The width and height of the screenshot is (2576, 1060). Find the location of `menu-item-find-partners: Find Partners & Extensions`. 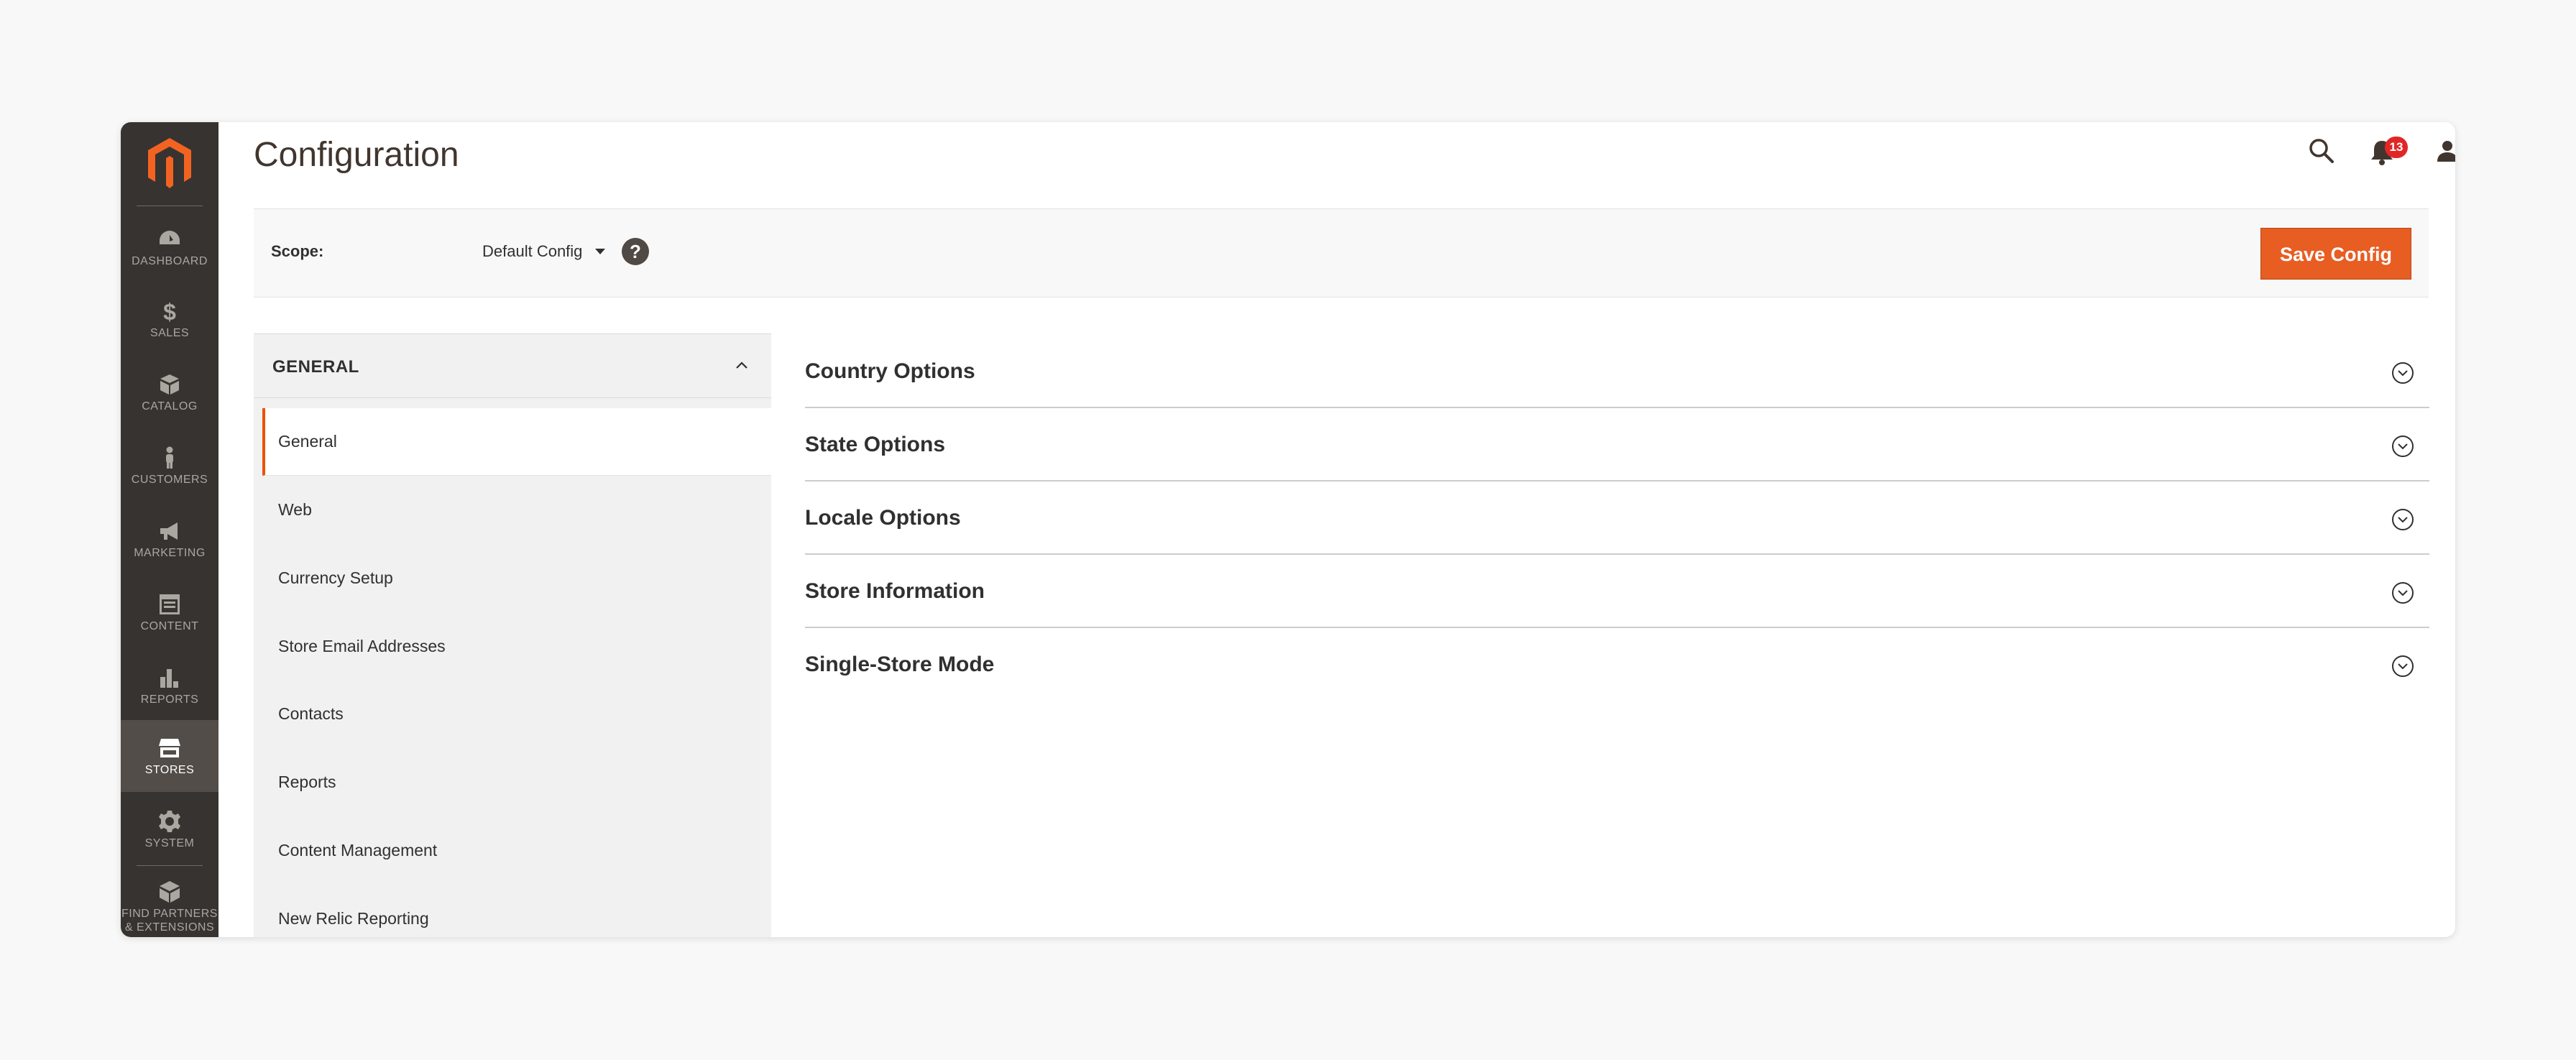

menu-item-find-partners: Find Partners & Extensions is located at coordinates (169, 903).